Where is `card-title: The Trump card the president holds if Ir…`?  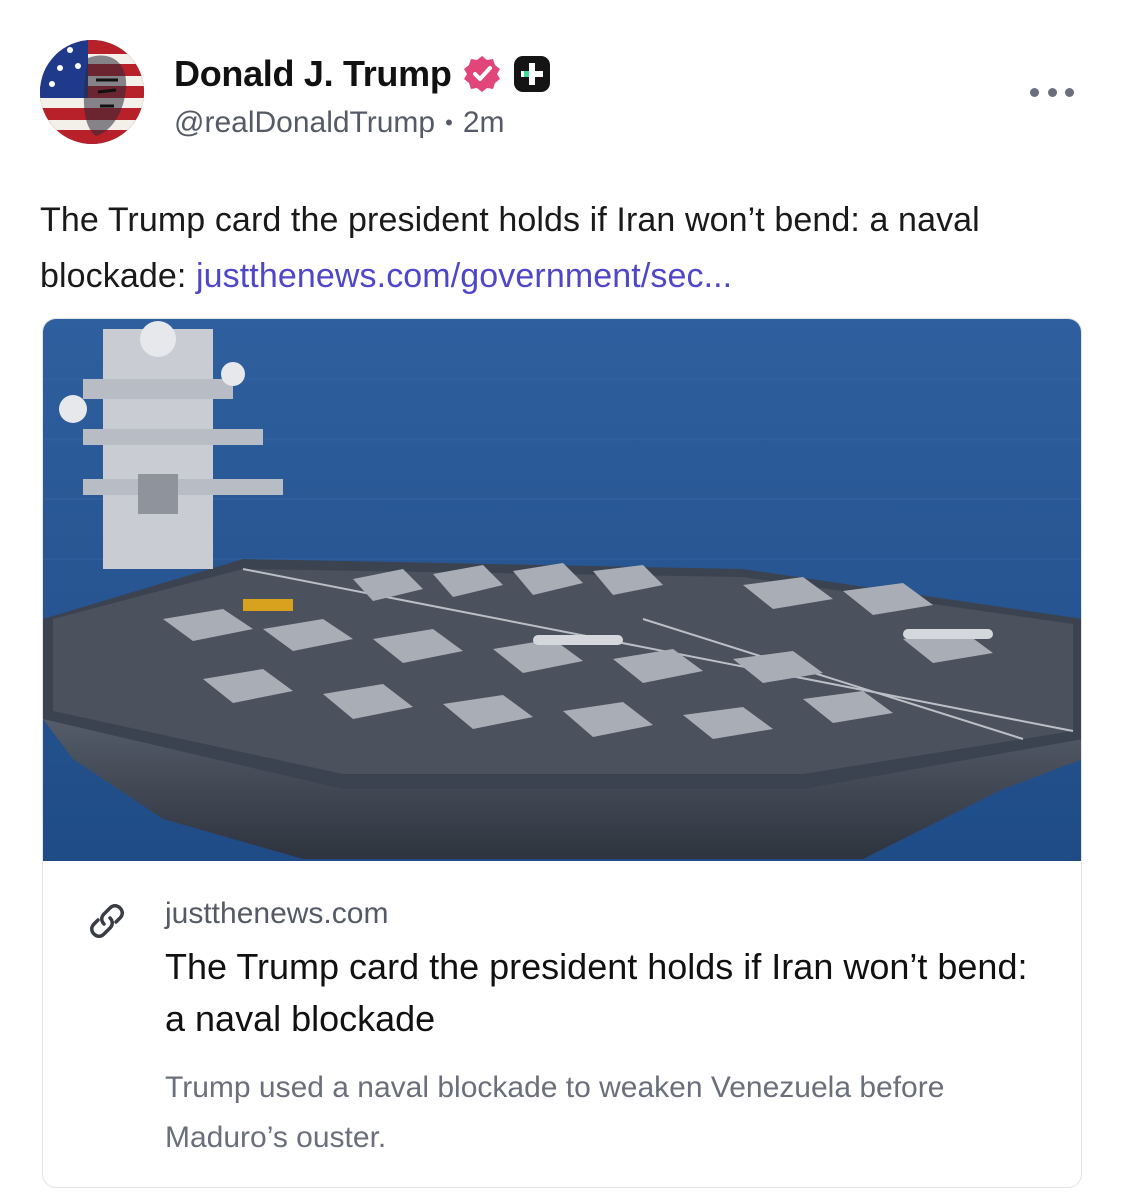 card-title: The Trump card the president holds if Ir… is located at coordinates (596, 992).